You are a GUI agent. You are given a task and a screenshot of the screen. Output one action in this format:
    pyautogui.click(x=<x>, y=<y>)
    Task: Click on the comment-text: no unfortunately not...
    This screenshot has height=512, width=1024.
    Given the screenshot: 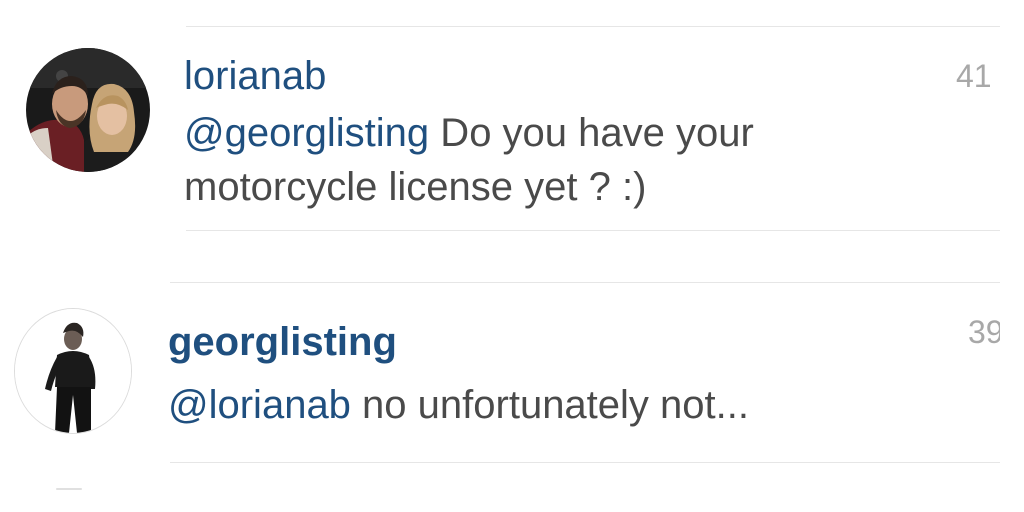 What is the action you would take?
    pyautogui.click(x=549, y=405)
    